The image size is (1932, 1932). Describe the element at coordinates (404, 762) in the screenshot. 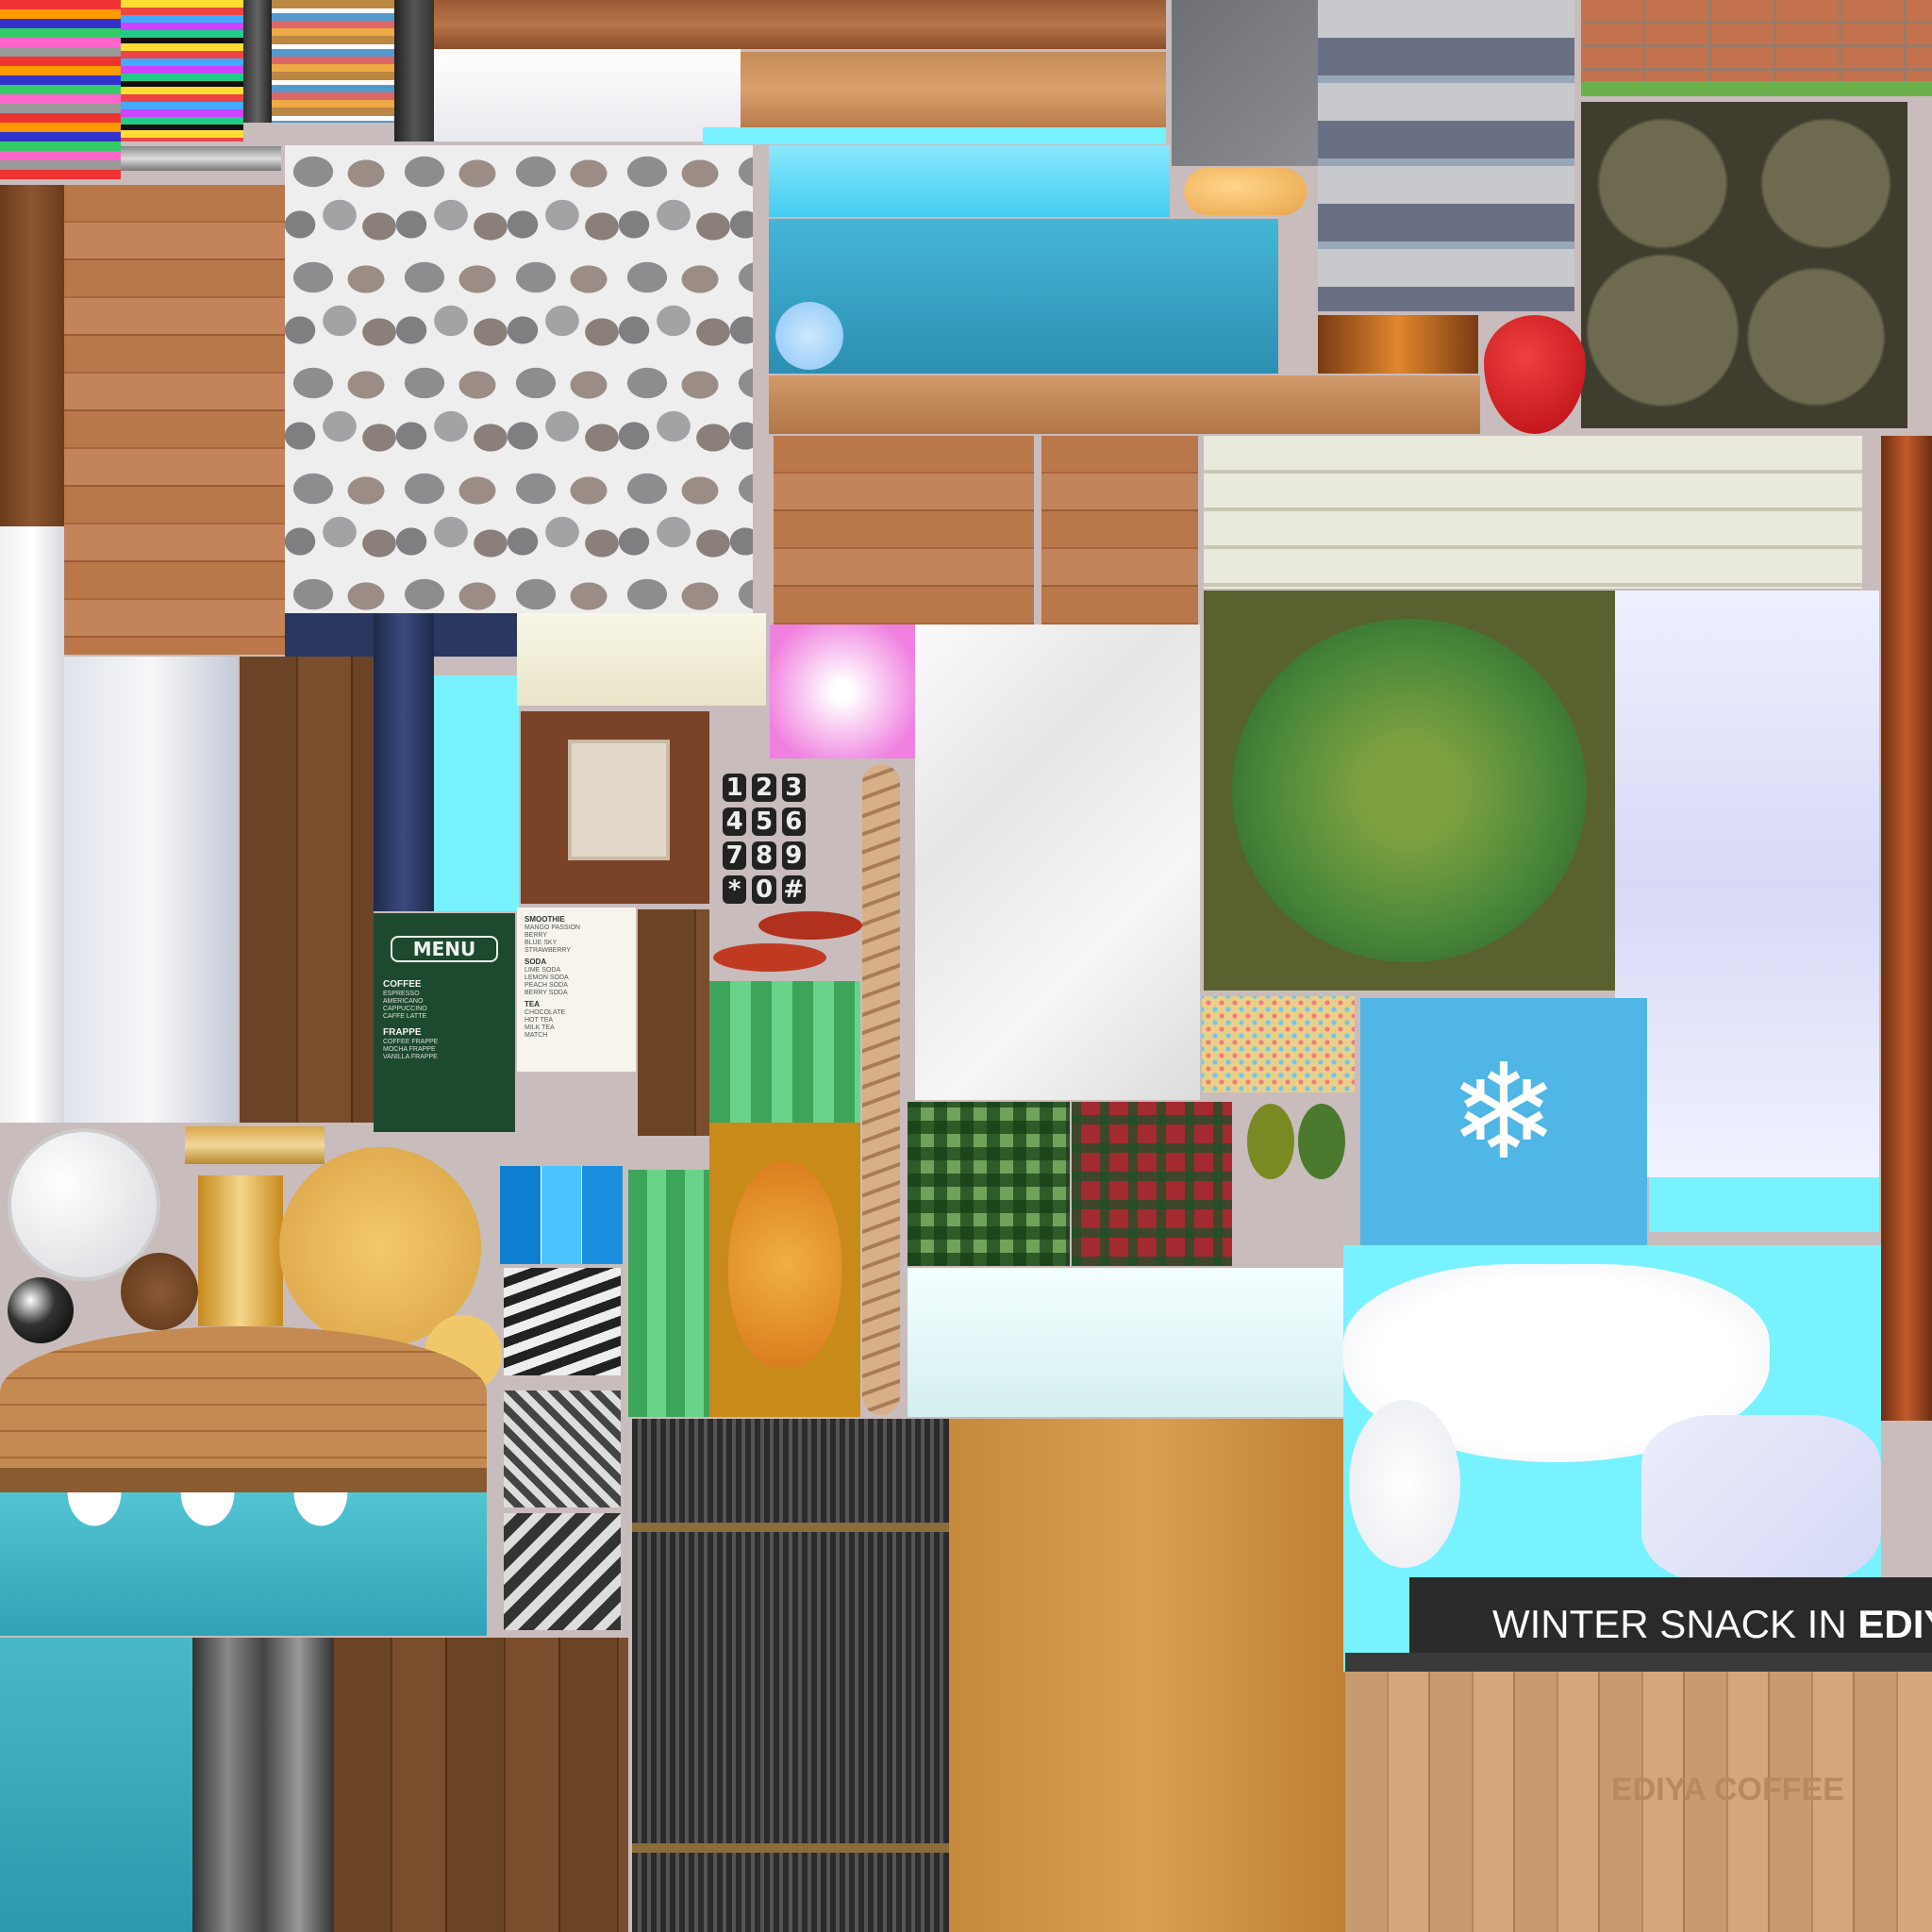

I see `navy-pipe` at that location.